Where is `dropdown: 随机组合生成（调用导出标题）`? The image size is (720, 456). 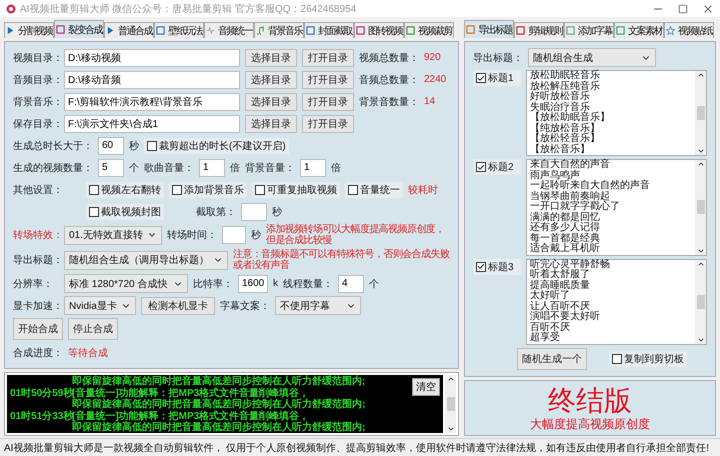
dropdown: 随机组合生成（调用导出标题） is located at coordinates (146, 260).